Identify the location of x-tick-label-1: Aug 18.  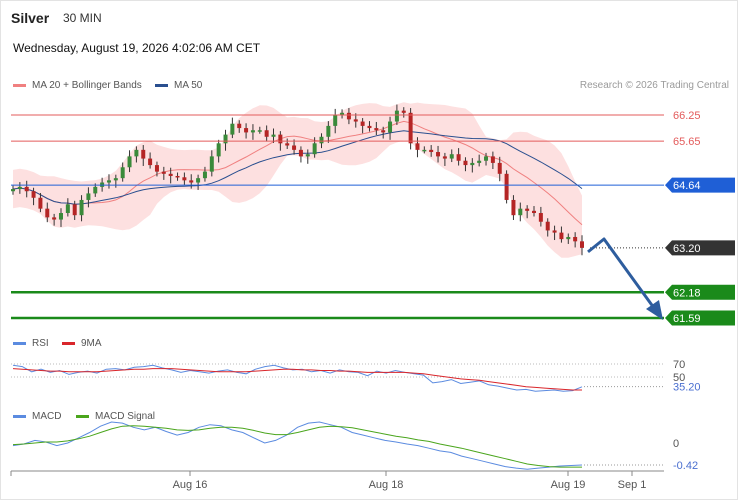
(386, 485).